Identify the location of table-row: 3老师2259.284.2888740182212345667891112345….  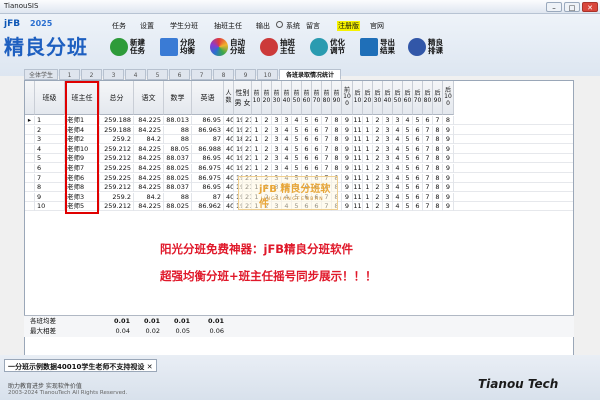
(299, 140).